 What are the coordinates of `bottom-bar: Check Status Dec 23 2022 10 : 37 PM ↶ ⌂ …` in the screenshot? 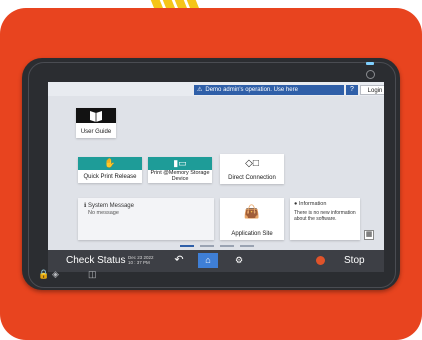 It's located at (216, 261).